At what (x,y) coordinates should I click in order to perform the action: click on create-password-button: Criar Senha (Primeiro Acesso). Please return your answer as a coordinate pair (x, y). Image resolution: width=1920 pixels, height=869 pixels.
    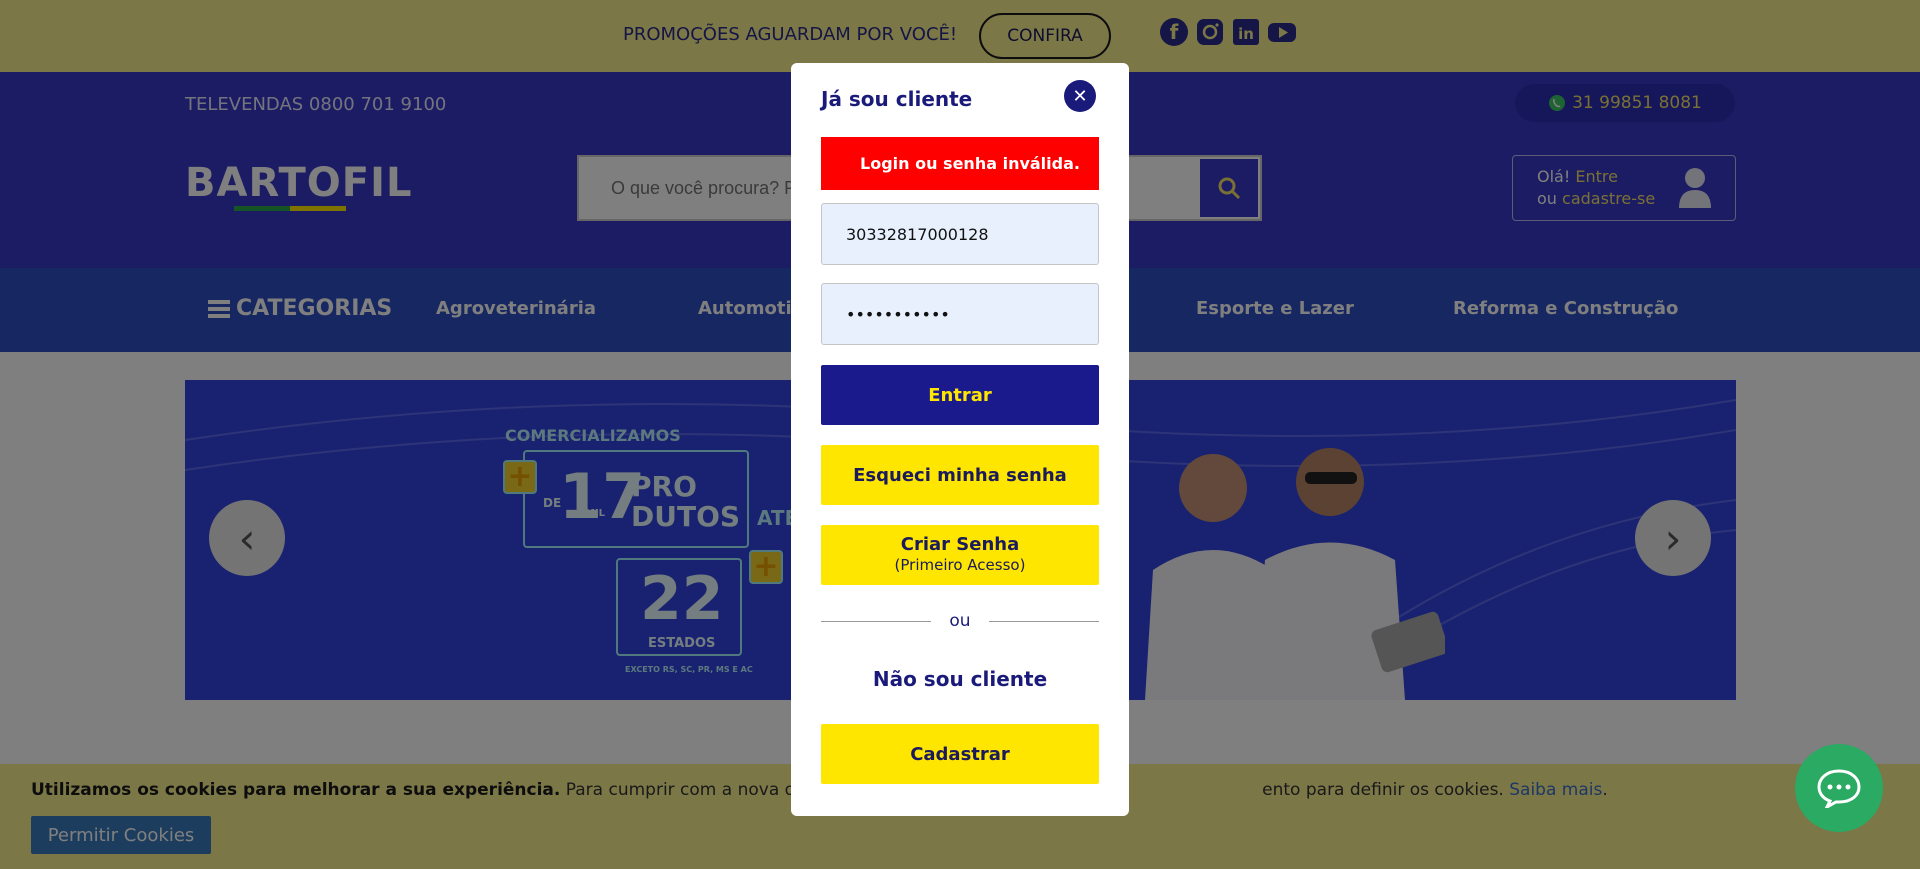
    Looking at the image, I should click on (960, 555).